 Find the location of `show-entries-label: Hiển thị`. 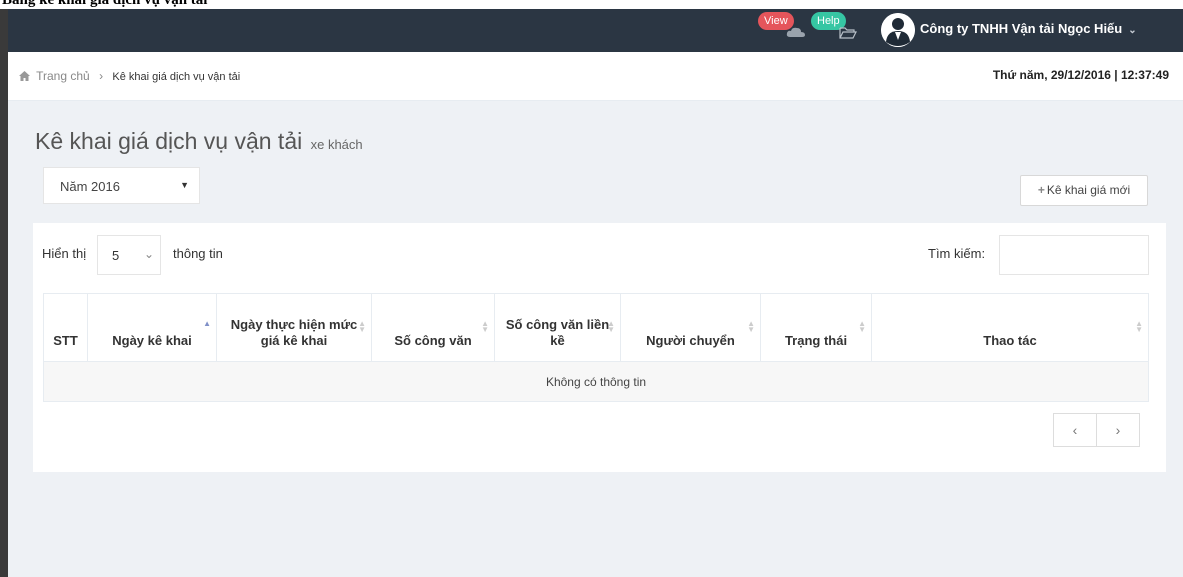

show-entries-label: Hiển thị is located at coordinates (64, 253).